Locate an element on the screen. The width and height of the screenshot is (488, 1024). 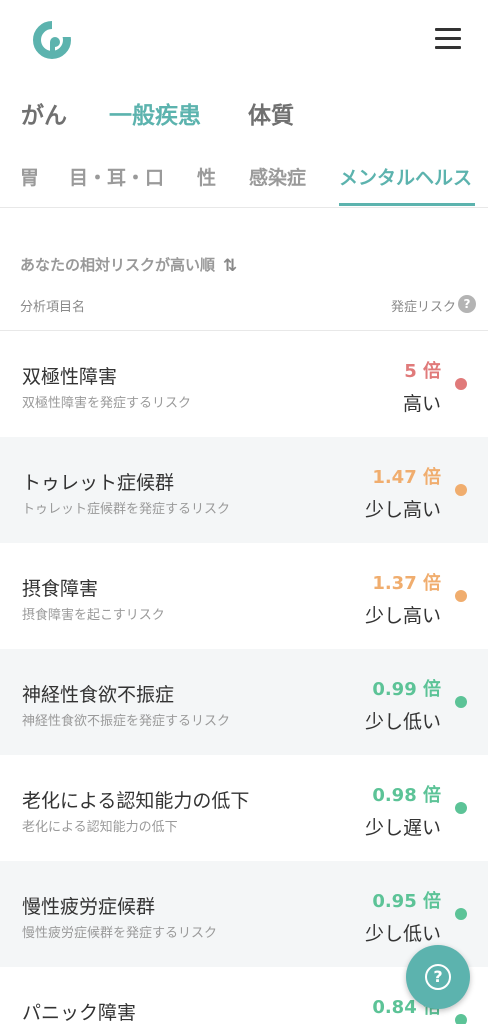
list-item: 双極性障害 双極性障害を発症するリスク 5 倍 高い is located at coordinates (244, 384).